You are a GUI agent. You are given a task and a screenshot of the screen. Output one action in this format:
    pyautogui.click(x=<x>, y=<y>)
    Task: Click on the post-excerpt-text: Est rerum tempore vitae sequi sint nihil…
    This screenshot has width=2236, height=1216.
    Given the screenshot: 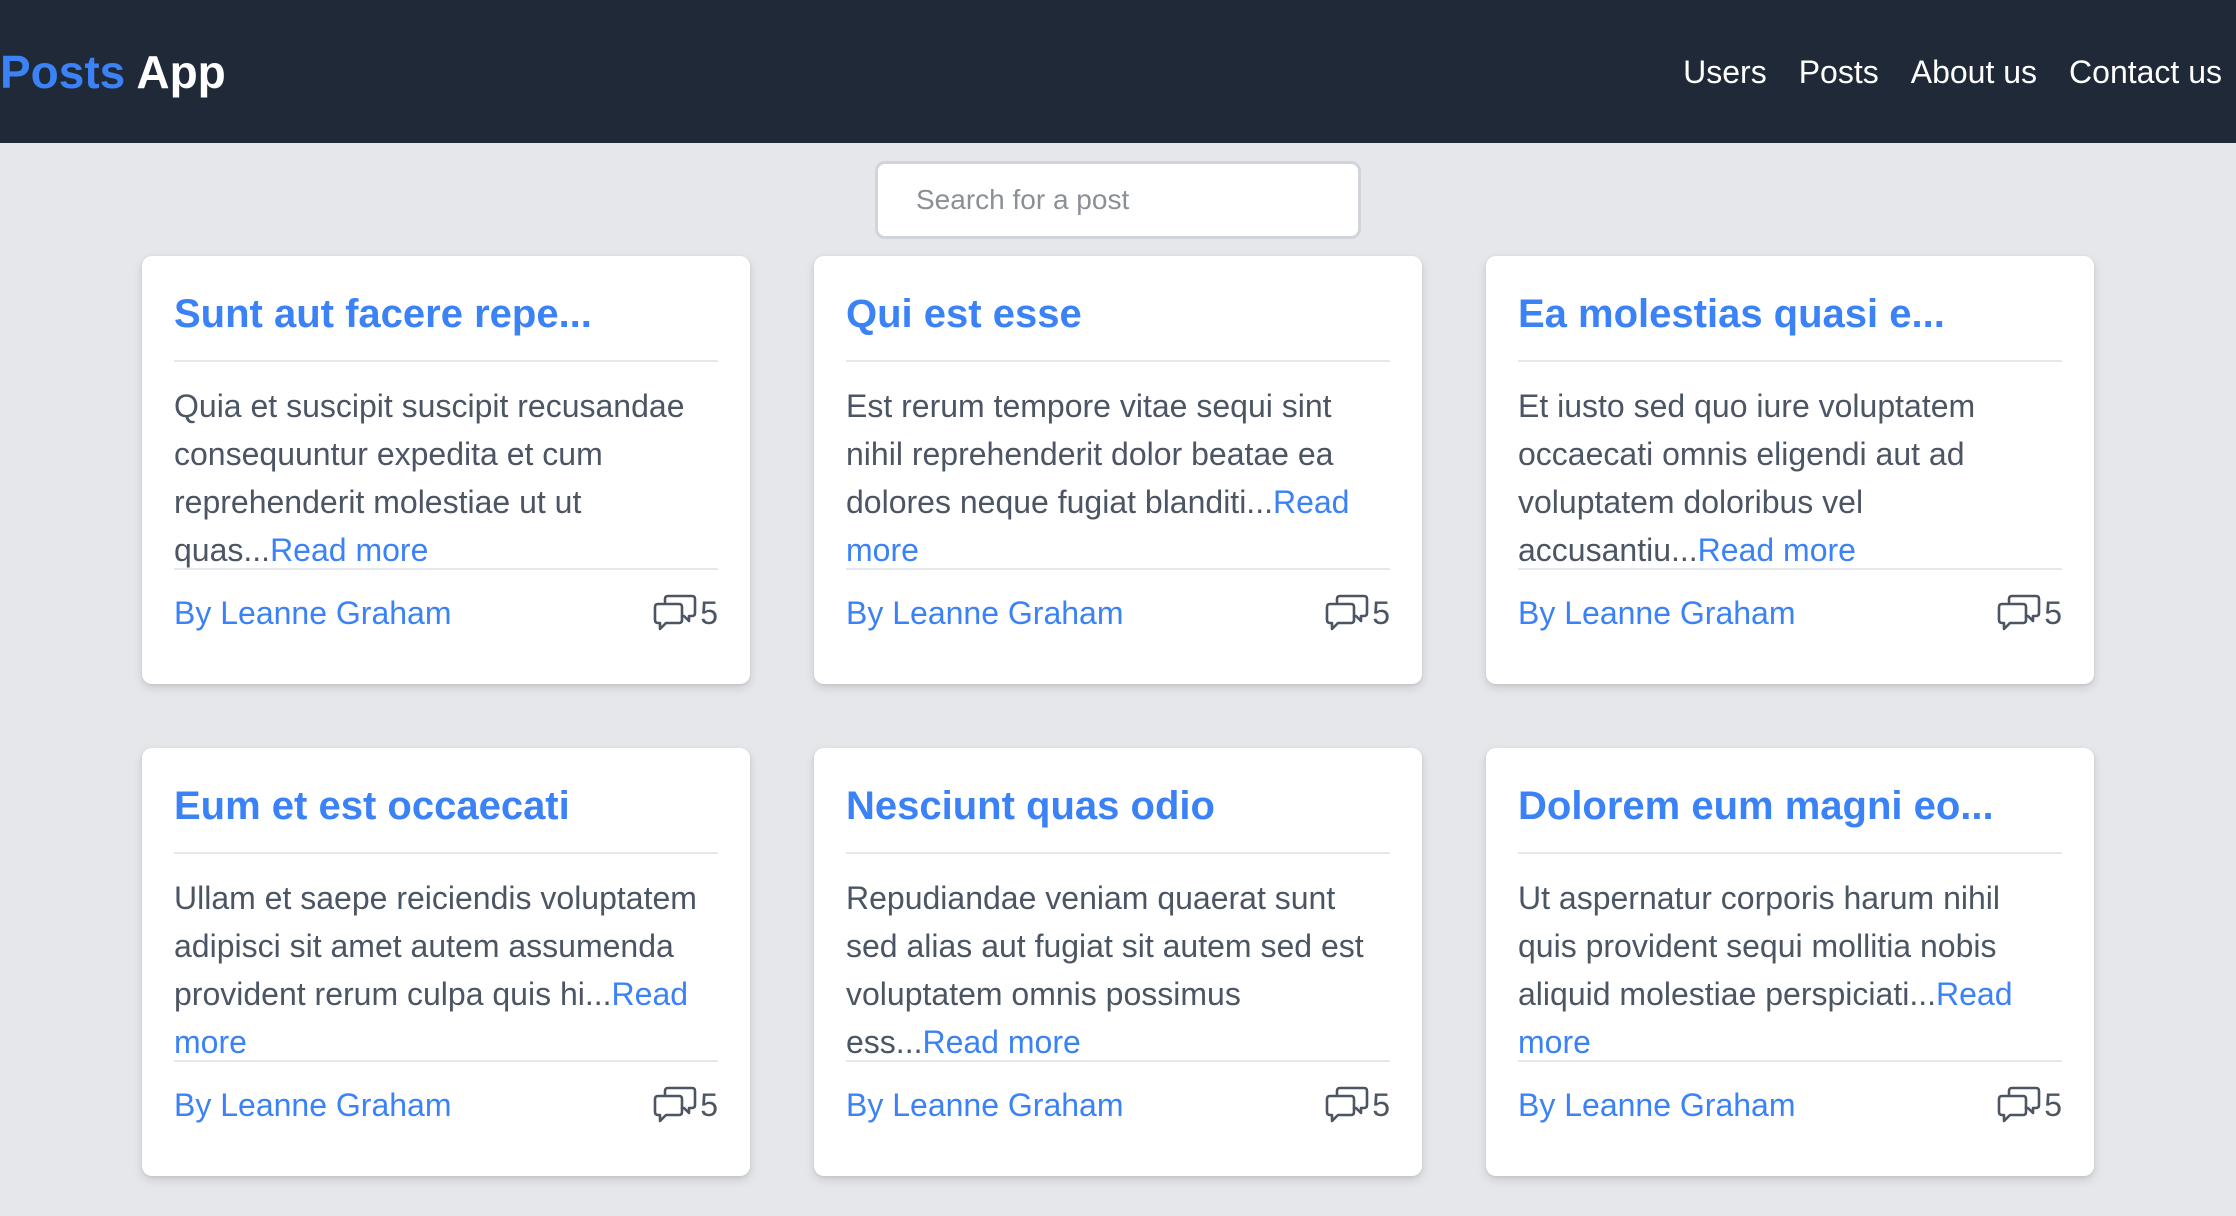 What is the action you would take?
    pyautogui.click(x=1090, y=454)
    